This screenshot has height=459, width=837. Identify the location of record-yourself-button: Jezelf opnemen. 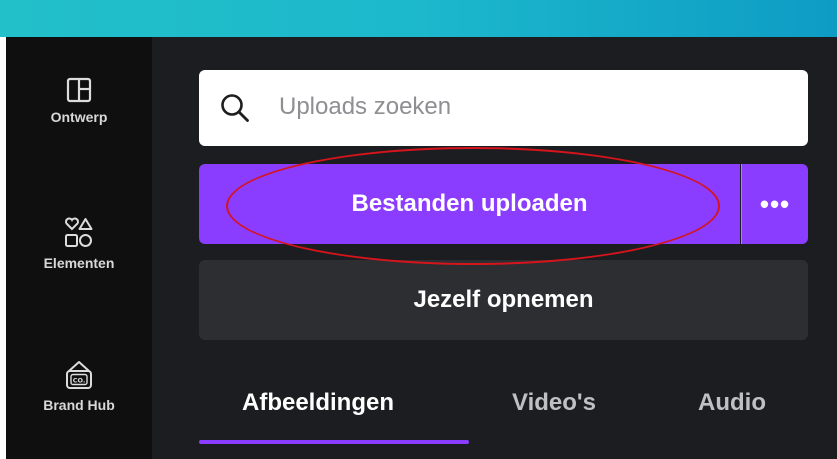
(503, 300).